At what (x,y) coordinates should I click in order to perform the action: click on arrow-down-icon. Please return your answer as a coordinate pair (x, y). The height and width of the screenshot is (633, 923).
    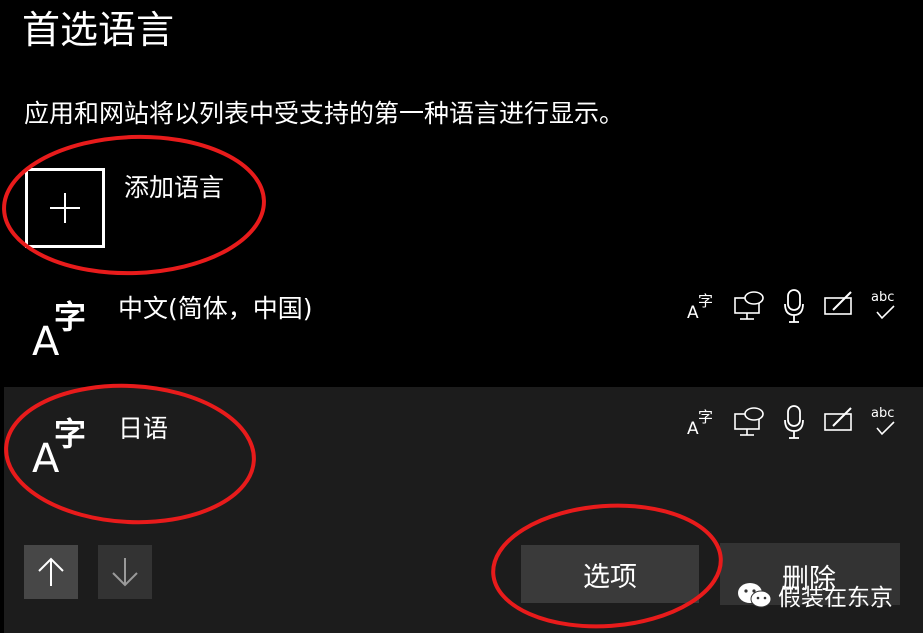
    Looking at the image, I should click on (125, 572).